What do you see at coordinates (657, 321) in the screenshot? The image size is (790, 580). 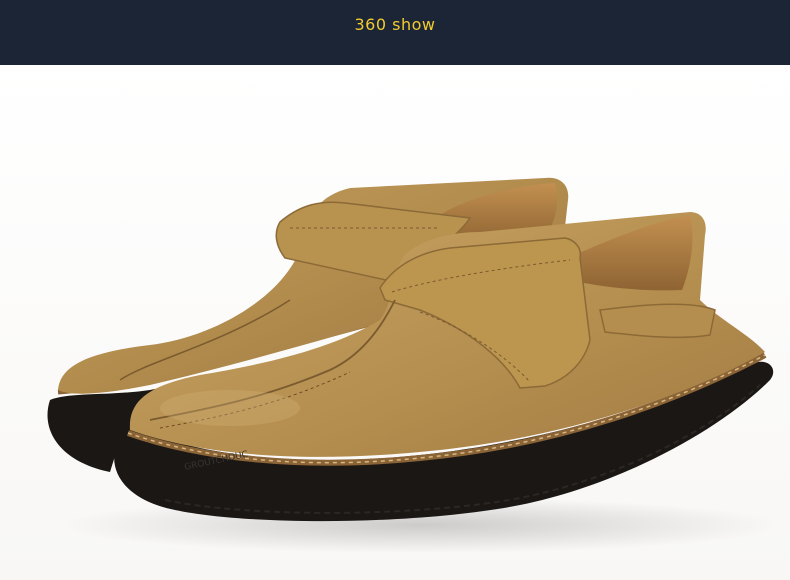 I see `front-shoe-heel-tab` at bounding box center [657, 321].